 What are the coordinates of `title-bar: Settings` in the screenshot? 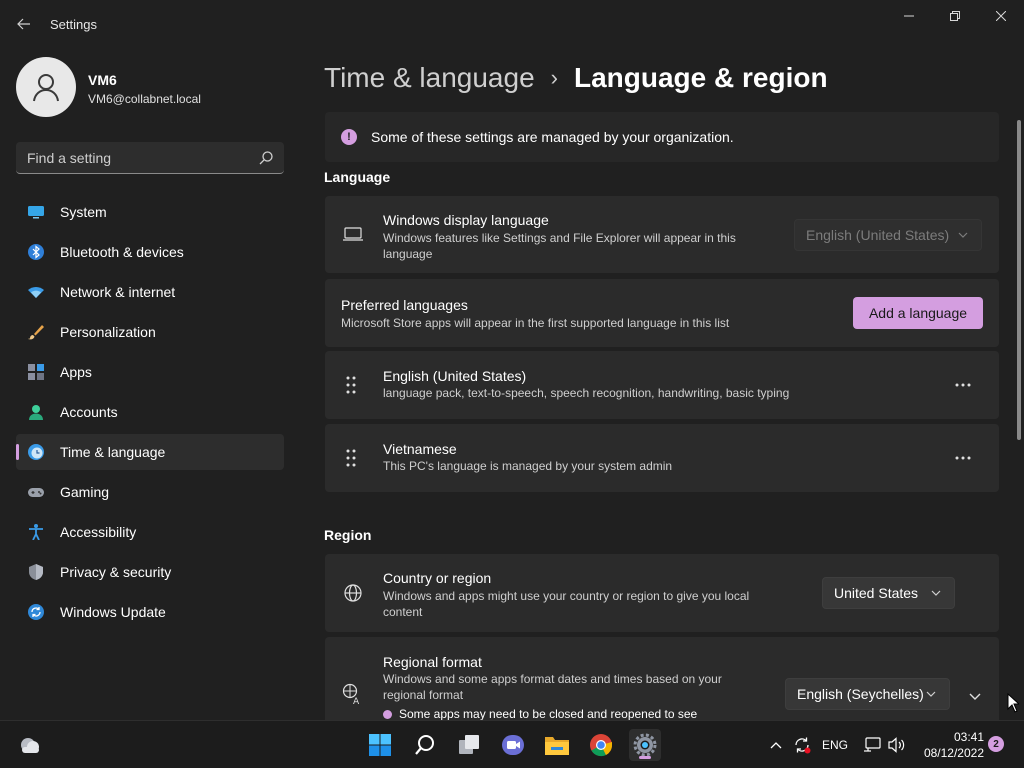 It's located at (512, 24).